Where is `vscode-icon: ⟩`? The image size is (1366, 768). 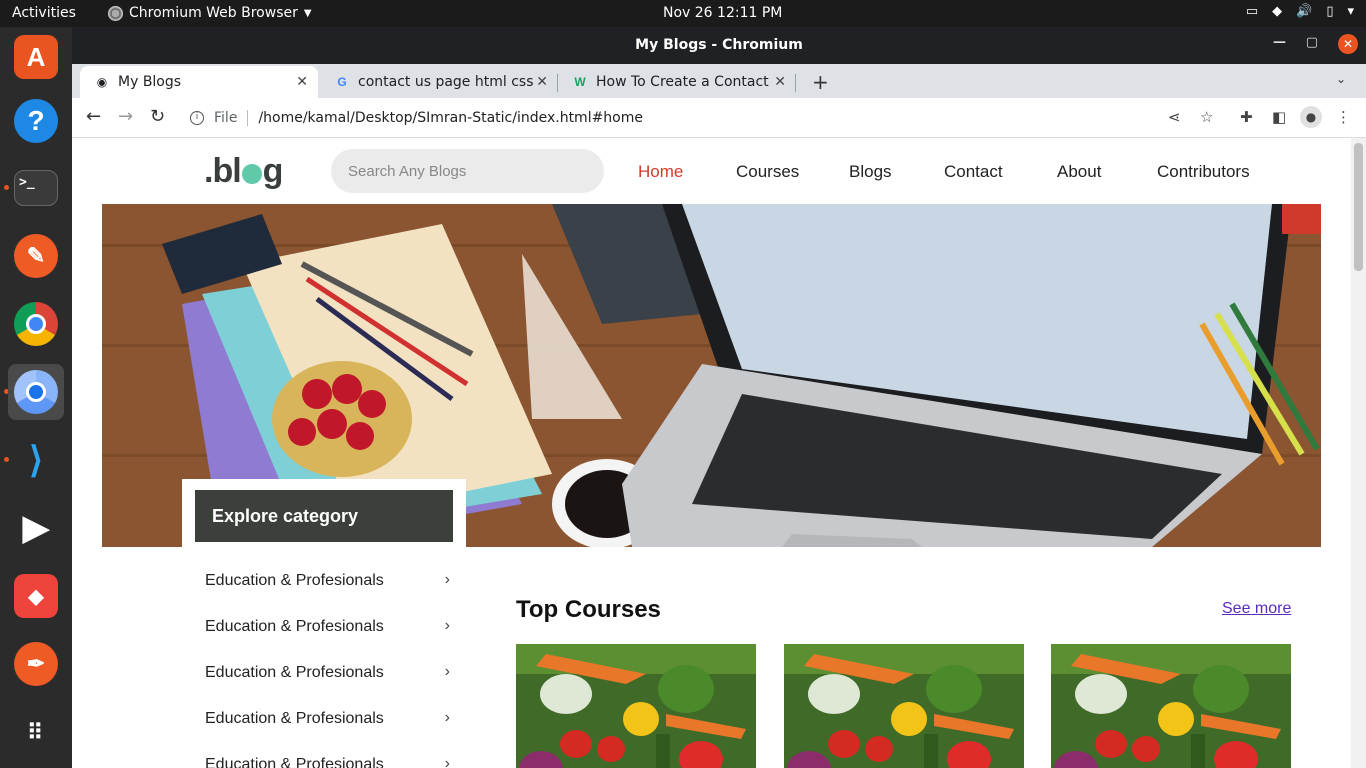
vscode-icon: ⟩ is located at coordinates (36, 459).